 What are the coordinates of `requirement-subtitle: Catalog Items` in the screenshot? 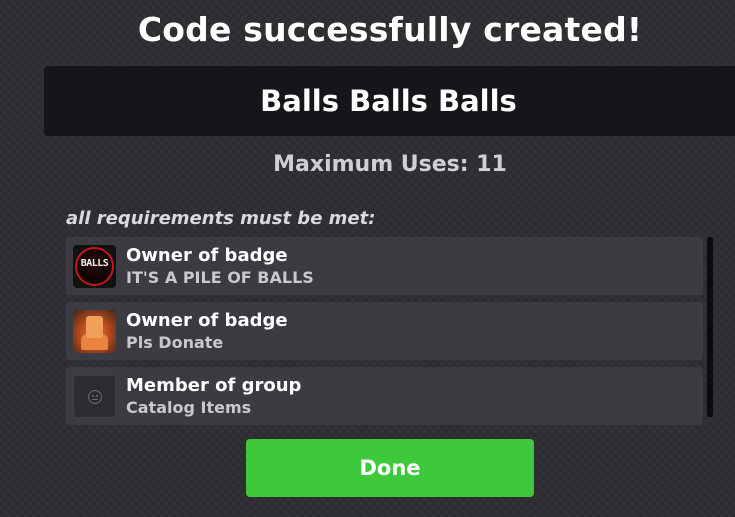 It's located at (189, 407).